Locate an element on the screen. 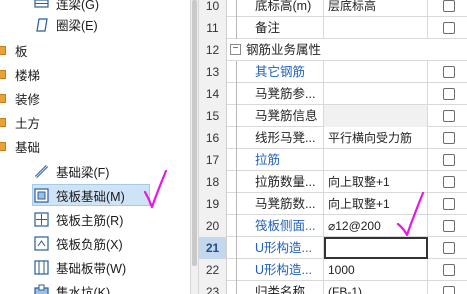 This screenshot has height=294, width=467. sump-pit-icon is located at coordinates (41, 289).